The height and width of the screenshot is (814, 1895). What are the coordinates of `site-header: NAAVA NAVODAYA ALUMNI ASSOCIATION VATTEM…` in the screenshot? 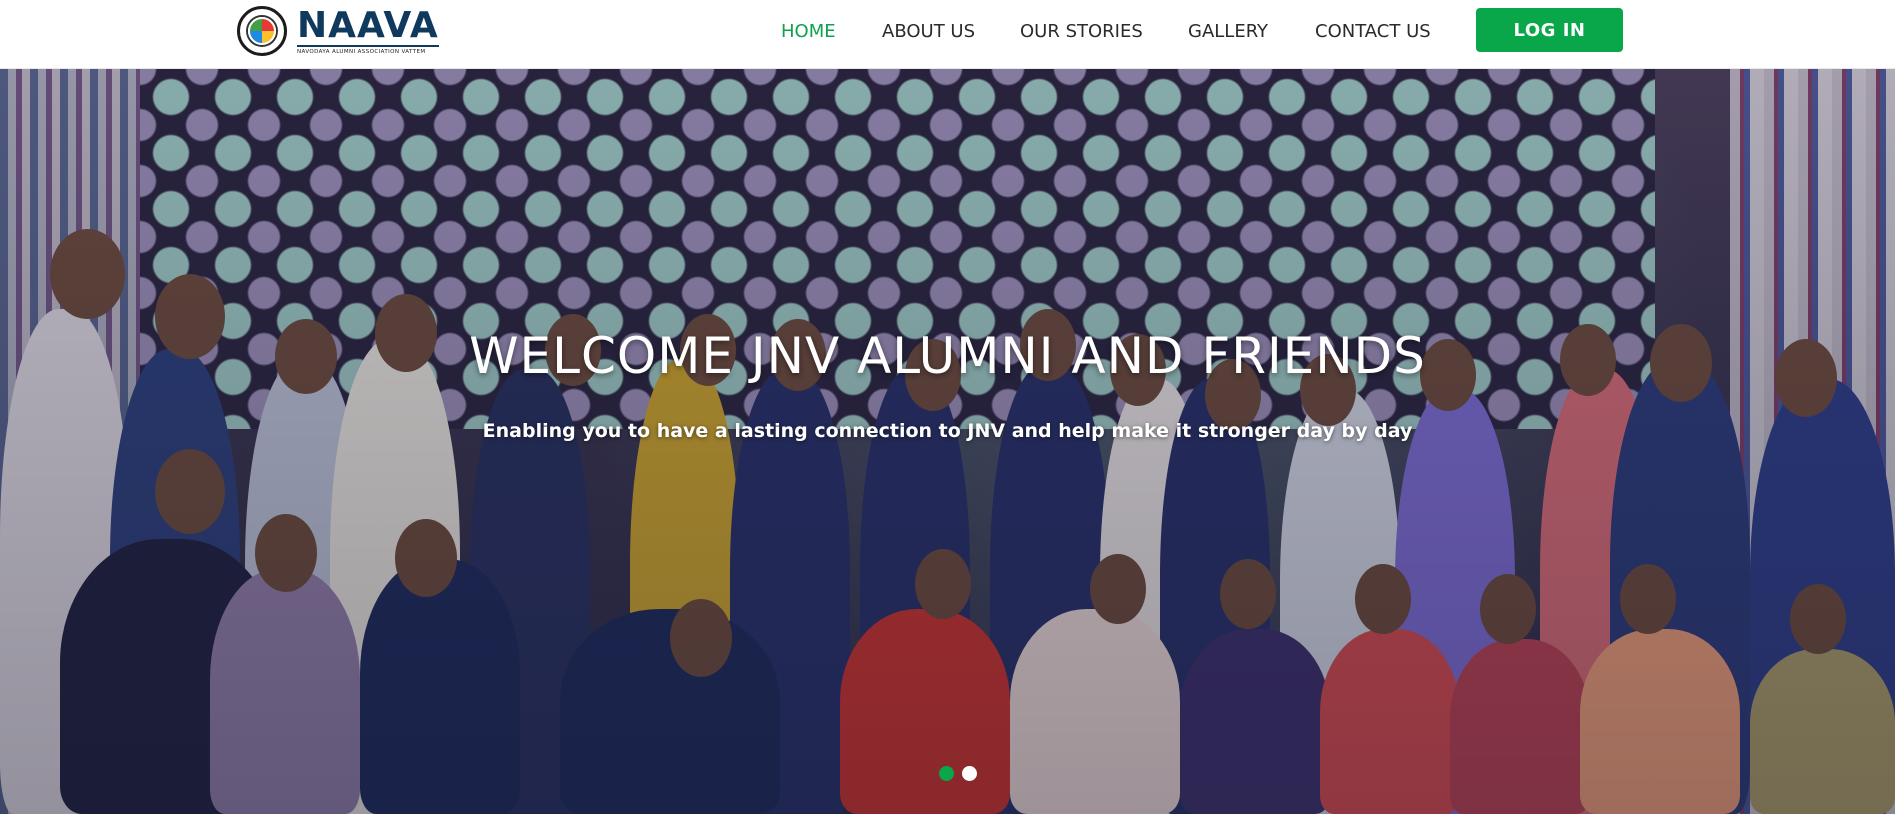 It's located at (947, 34).